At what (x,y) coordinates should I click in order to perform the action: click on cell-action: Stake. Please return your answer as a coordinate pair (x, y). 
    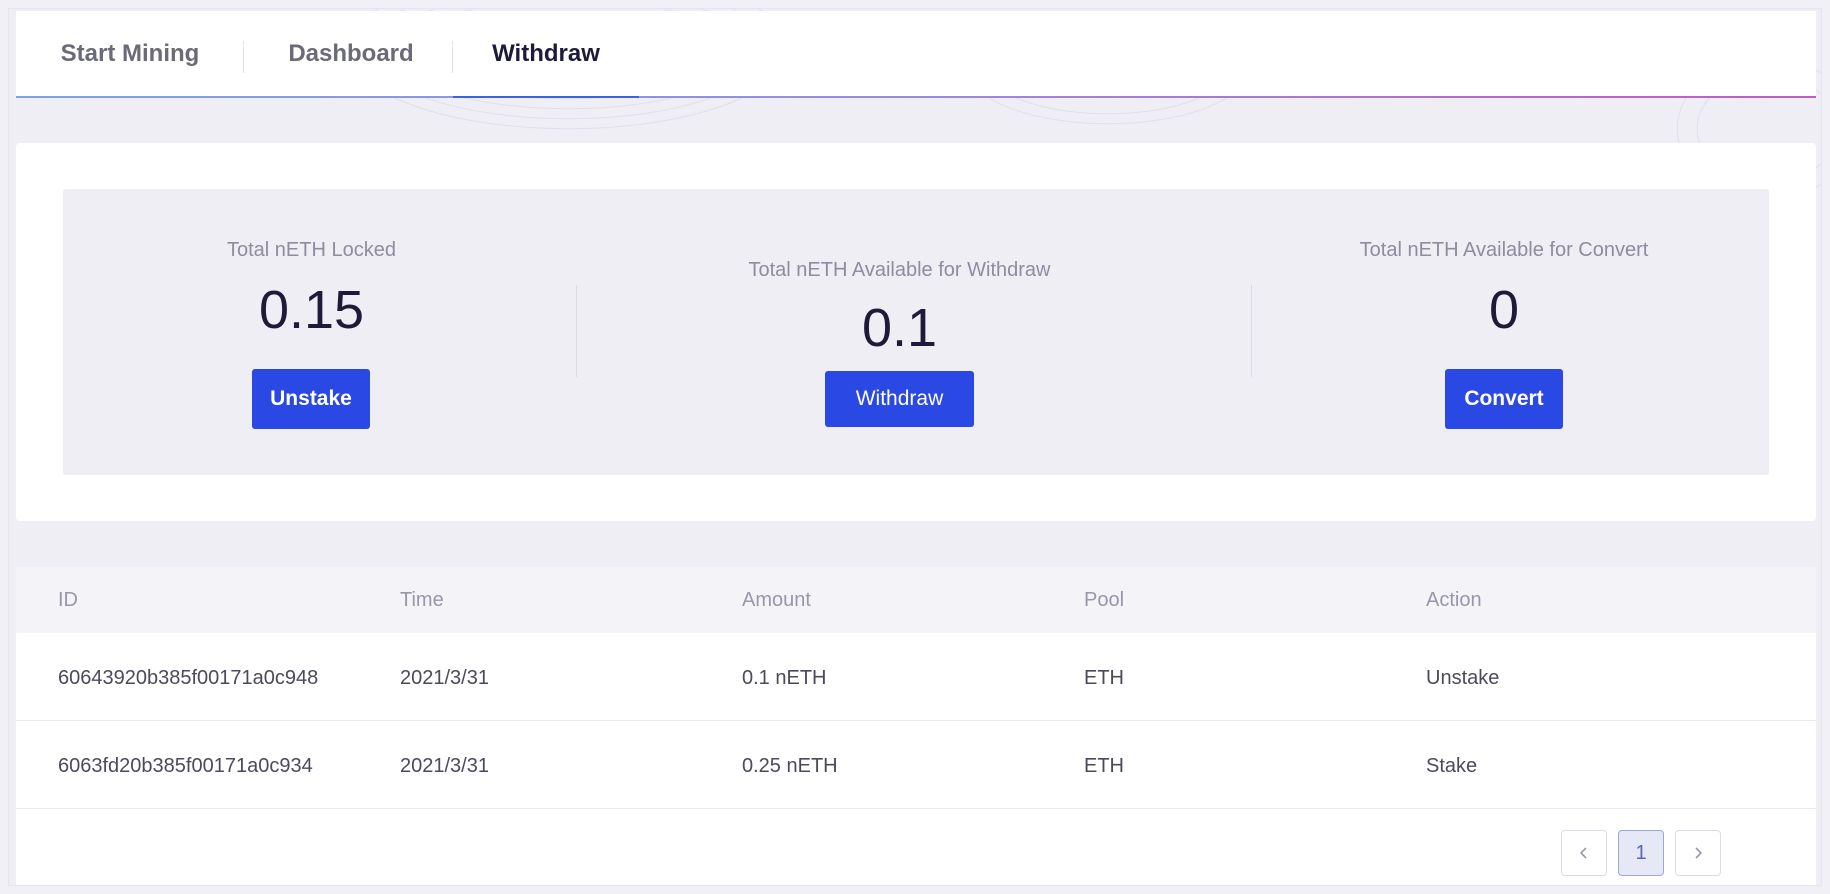
    Looking at the image, I should click on (1452, 766).